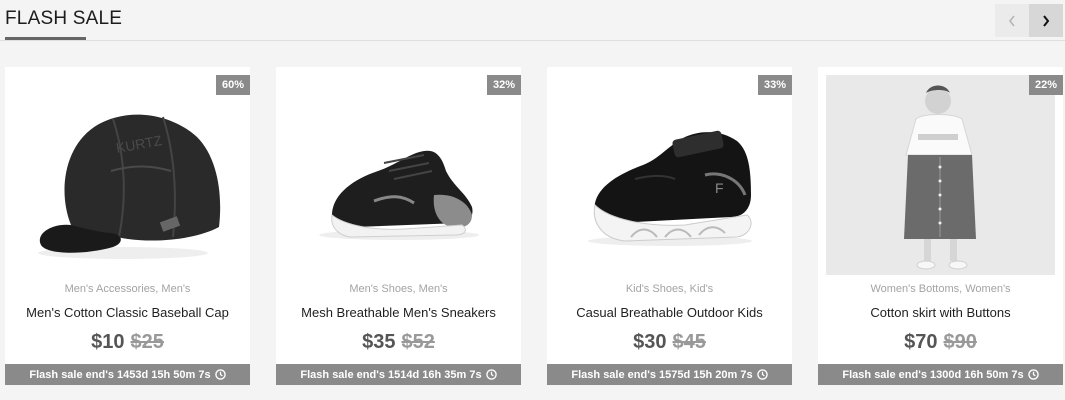  Describe the element at coordinates (120, 374) in the screenshot. I see `countdown-text: Flash sale end's 1453d 15h 50m 7s` at that location.